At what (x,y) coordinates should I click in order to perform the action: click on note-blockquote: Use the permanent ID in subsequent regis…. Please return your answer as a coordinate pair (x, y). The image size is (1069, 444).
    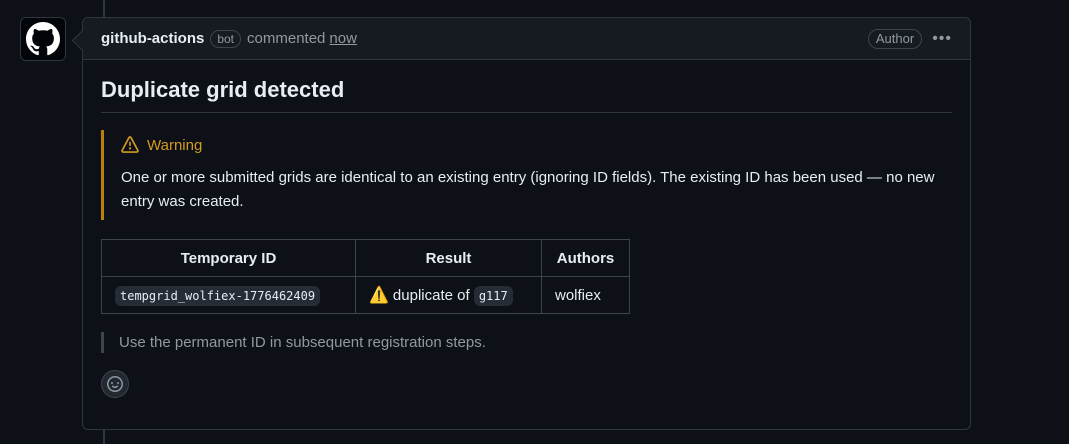
    Looking at the image, I should click on (526, 342).